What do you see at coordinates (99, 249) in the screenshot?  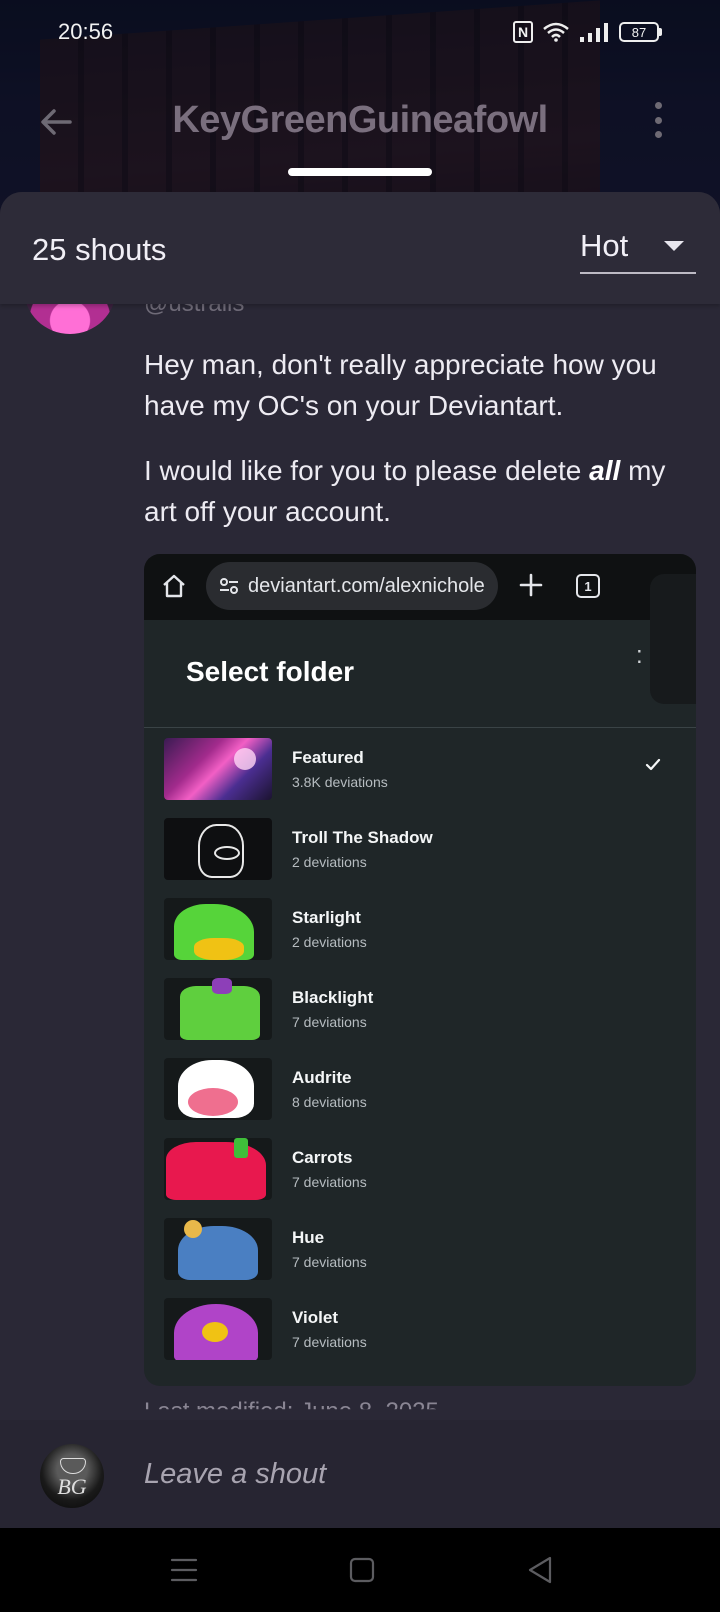 I see `shout-count: 25 shouts` at bounding box center [99, 249].